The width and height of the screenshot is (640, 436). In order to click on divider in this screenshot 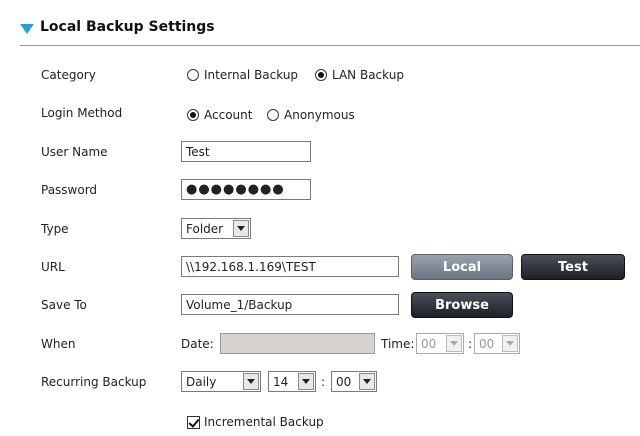, I will do `click(330, 45)`.